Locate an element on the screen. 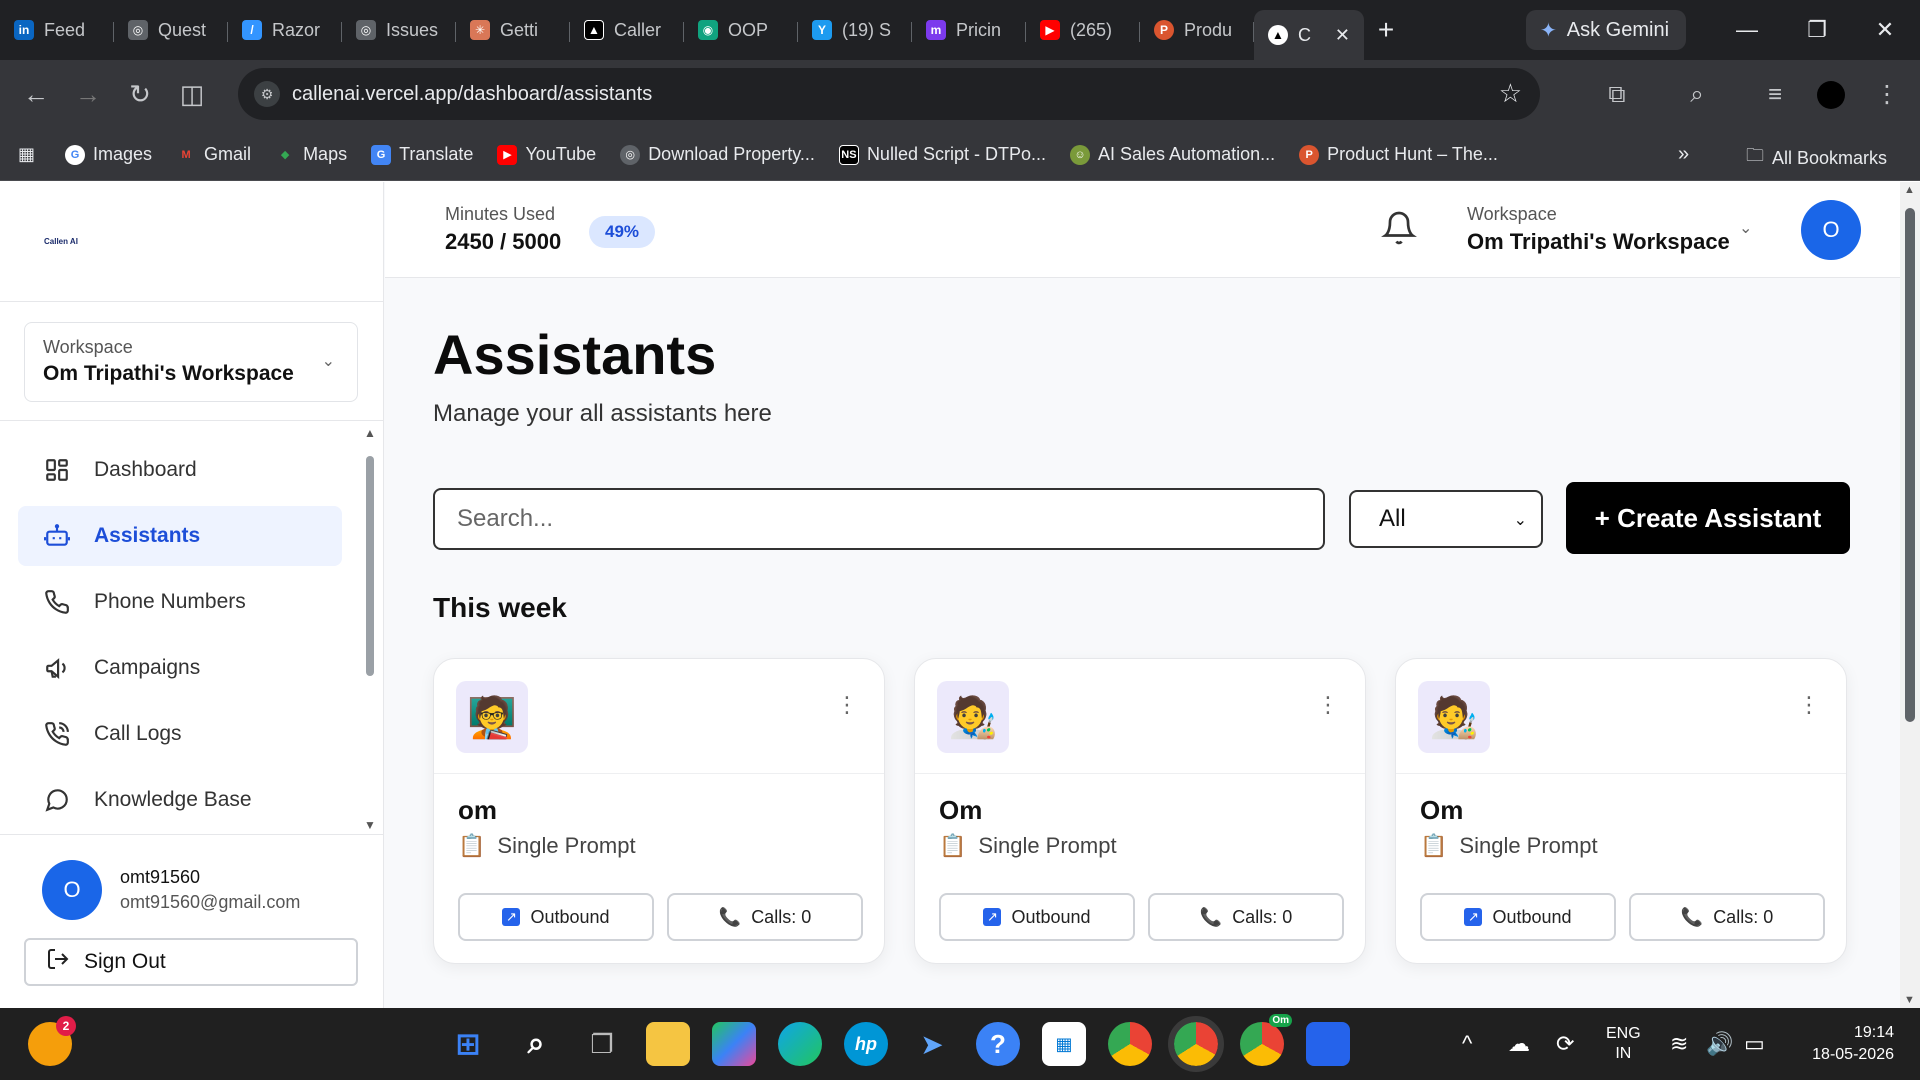 This screenshot has height=1080, width=1920. browser-tab: ◎ Quest is located at coordinates (171, 30).